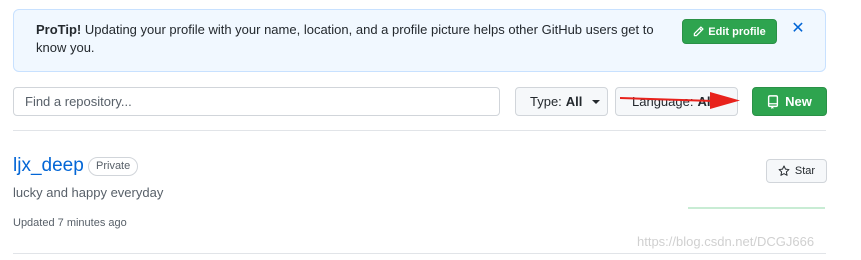 This screenshot has height=260, width=861. I want to click on edit-profile-button: Edit profile, so click(729, 31).